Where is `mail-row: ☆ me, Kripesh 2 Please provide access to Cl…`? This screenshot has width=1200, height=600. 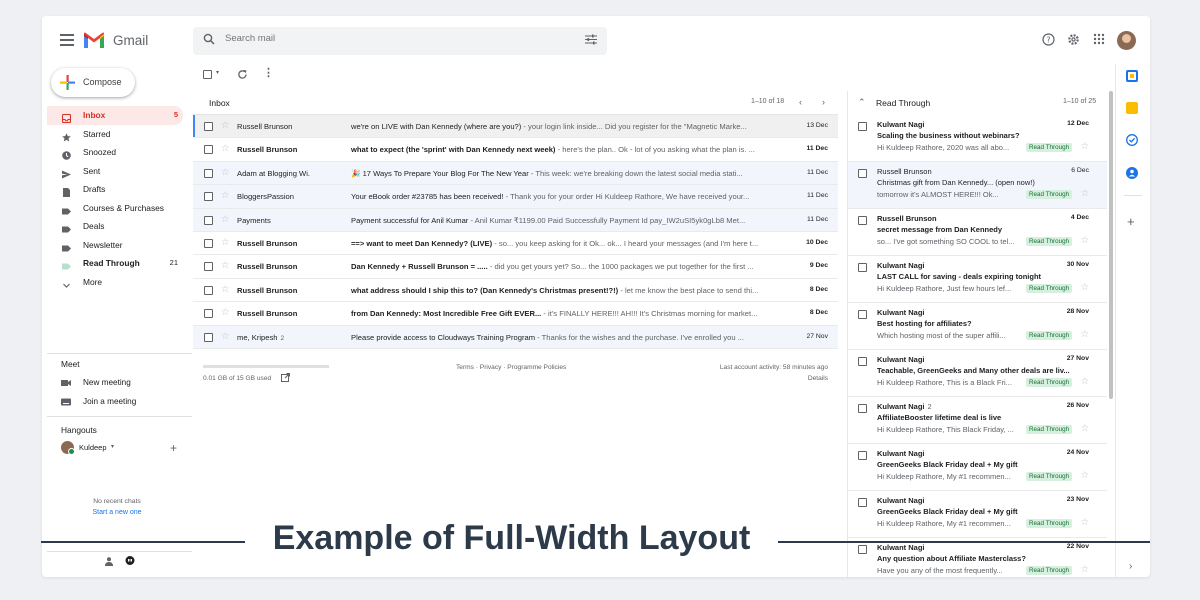
mail-row: ☆ me, Kripesh 2 Please provide access to Cl… is located at coordinates (515, 337).